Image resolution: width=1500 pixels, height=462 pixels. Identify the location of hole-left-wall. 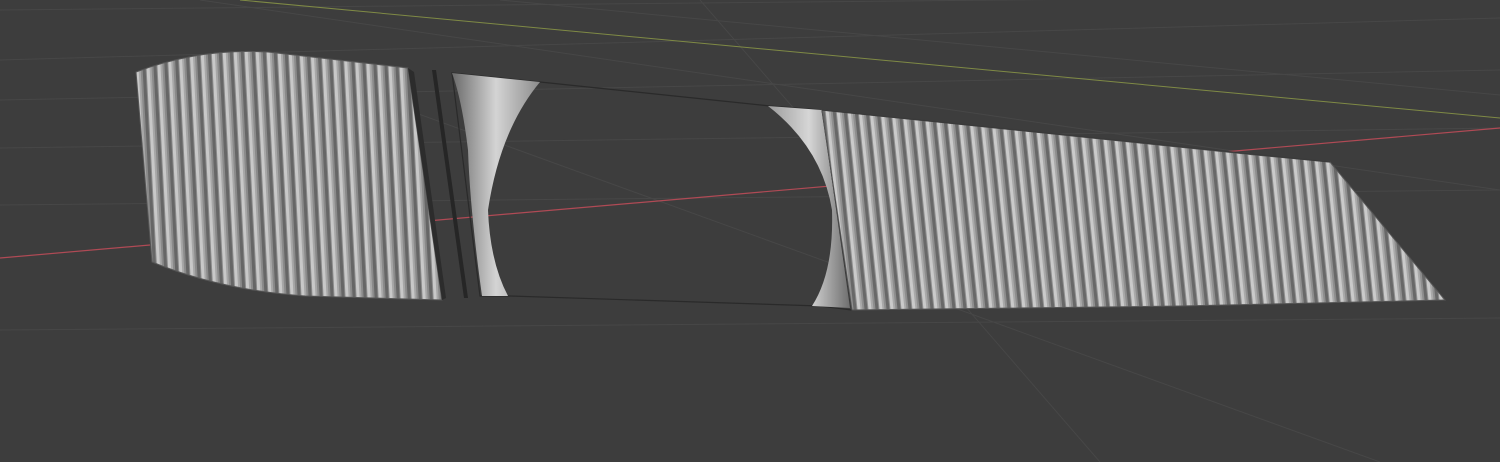
(496, 184).